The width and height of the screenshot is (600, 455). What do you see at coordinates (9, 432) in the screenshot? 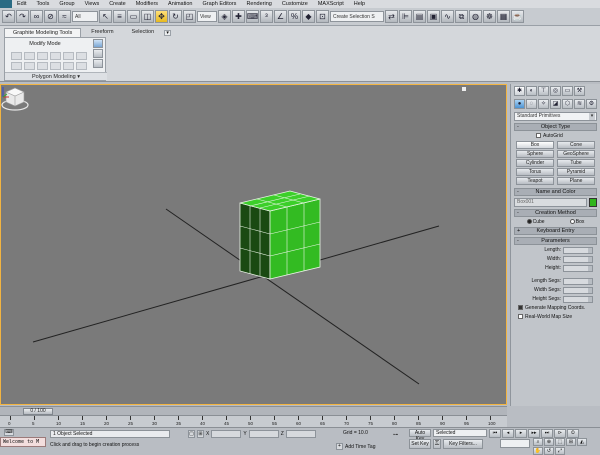
I see `maxscript-listener-icon: ⌨` at bounding box center [9, 432].